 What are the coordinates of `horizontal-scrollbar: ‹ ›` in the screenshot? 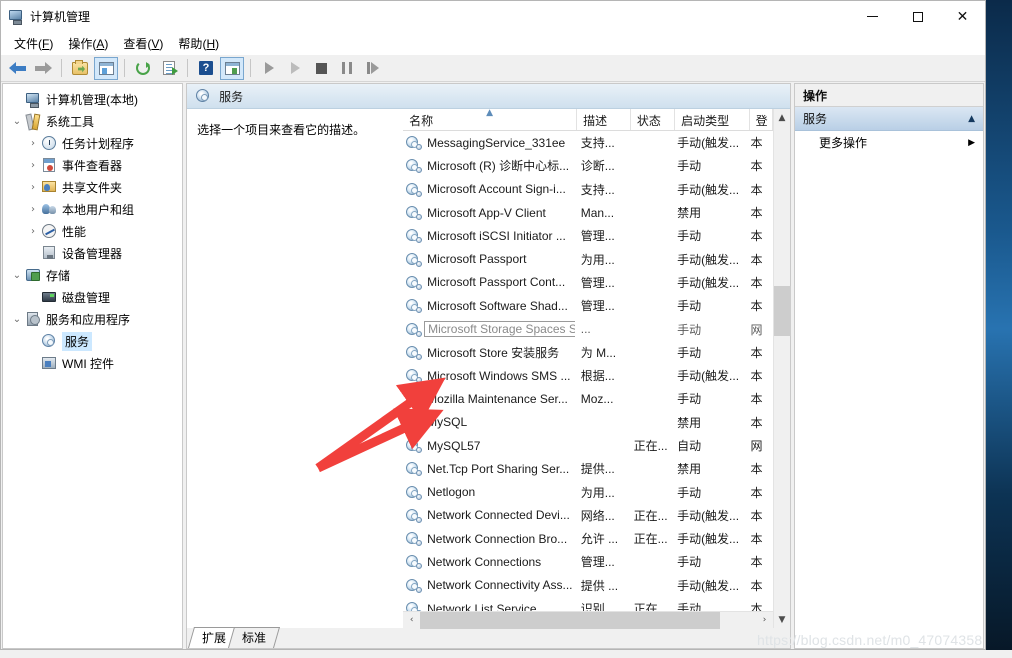 It's located at (588, 620).